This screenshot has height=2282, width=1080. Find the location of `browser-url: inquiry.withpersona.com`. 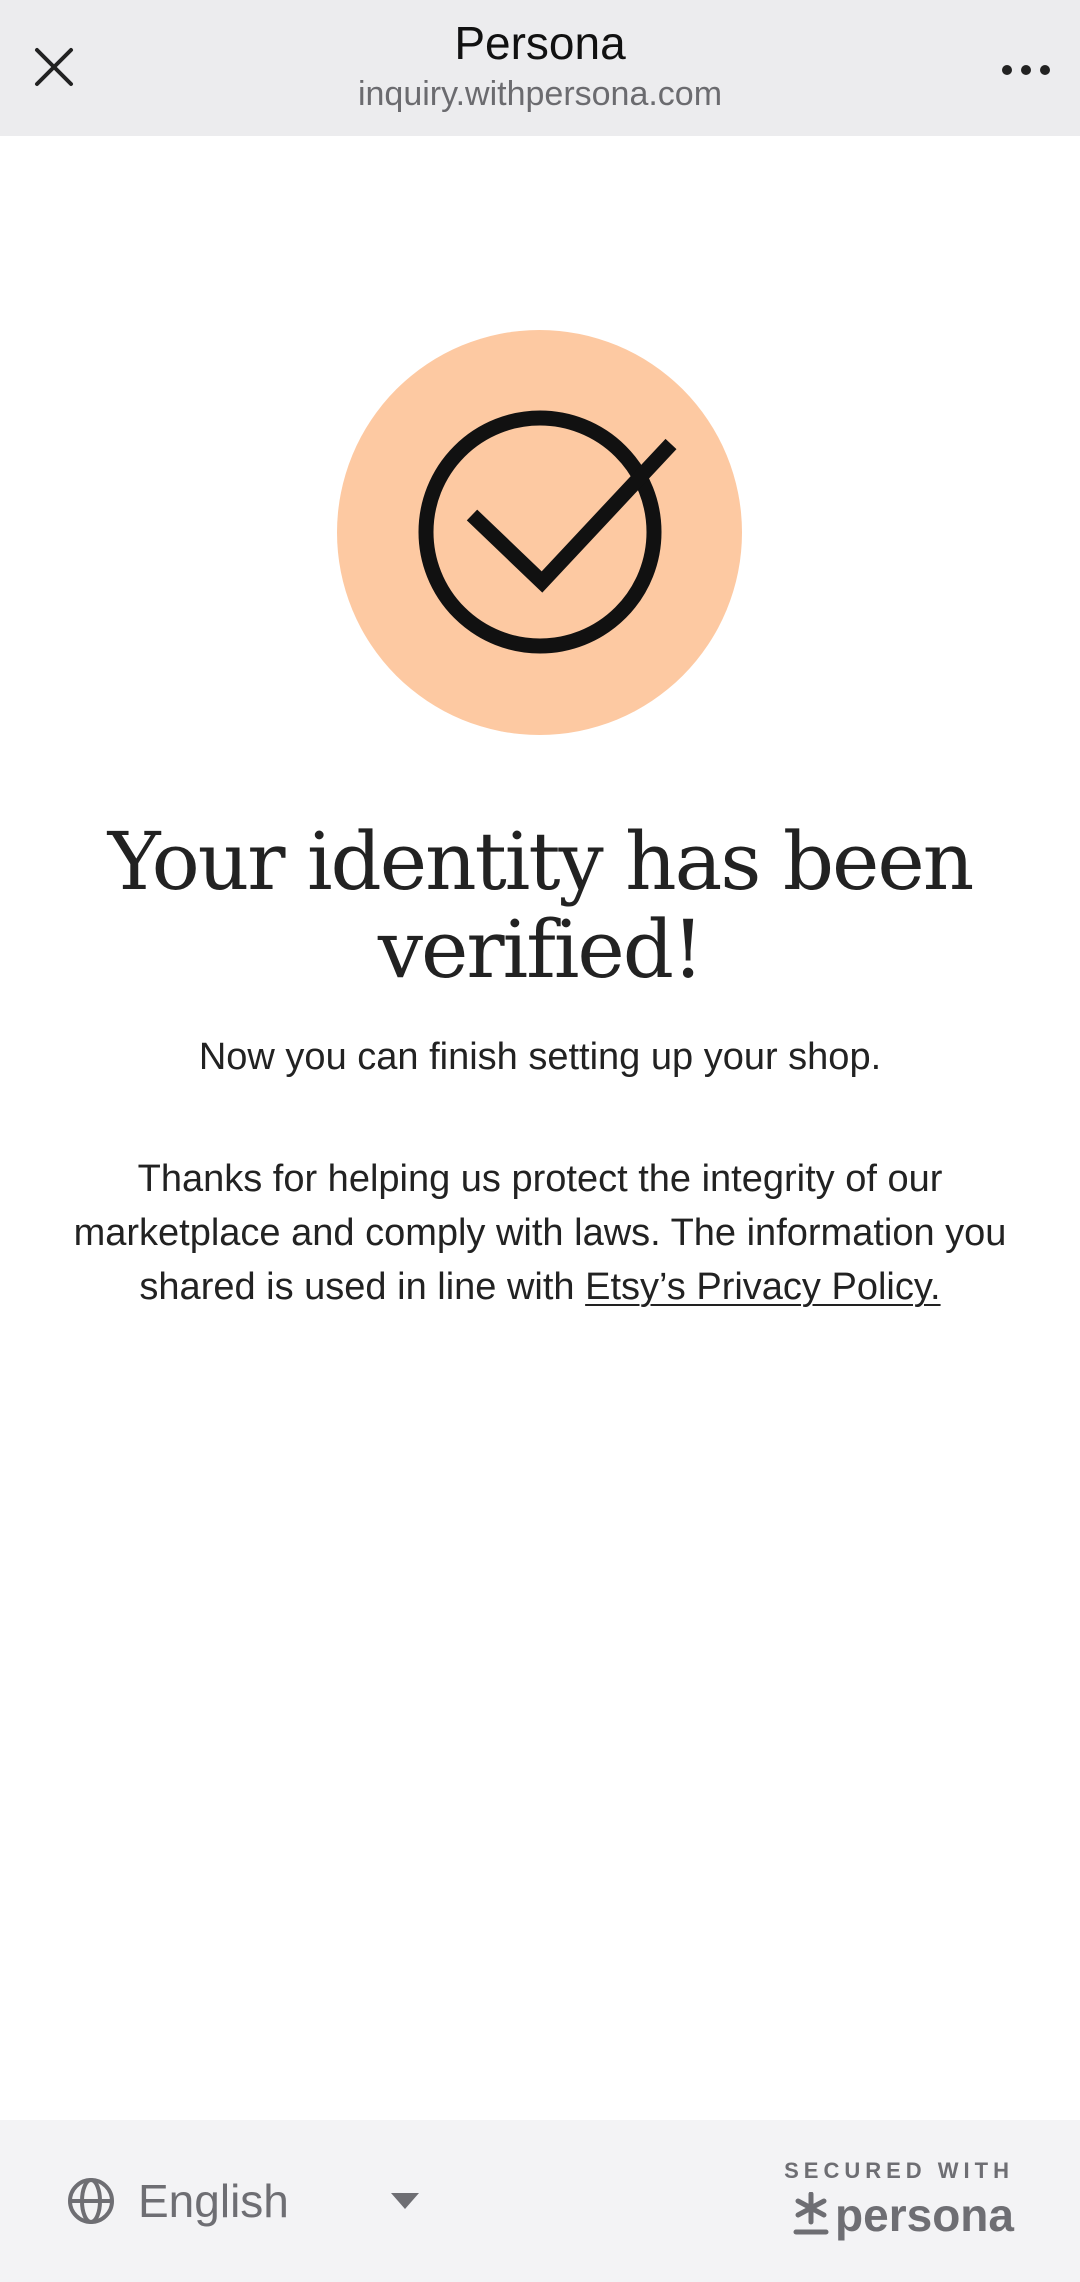

browser-url: inquiry.withpersona.com is located at coordinates (540, 93).